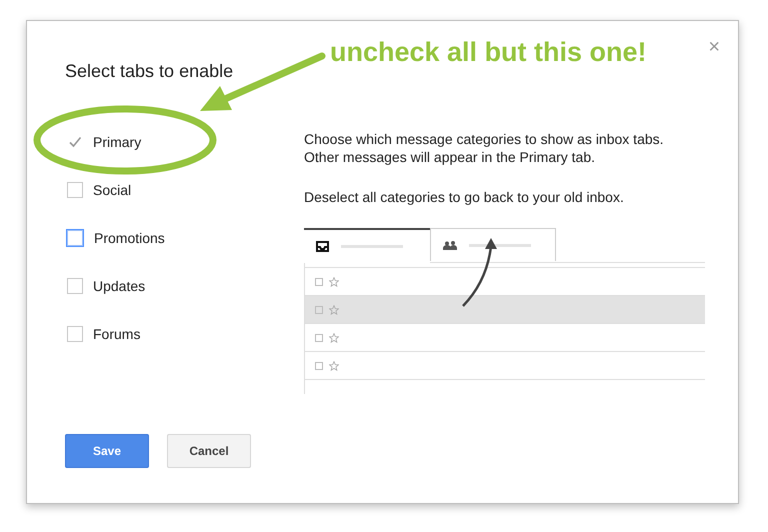 Image resolution: width=768 pixels, height=532 pixels. Describe the element at coordinates (209, 451) in the screenshot. I see `cancel-button: Cancel` at that location.